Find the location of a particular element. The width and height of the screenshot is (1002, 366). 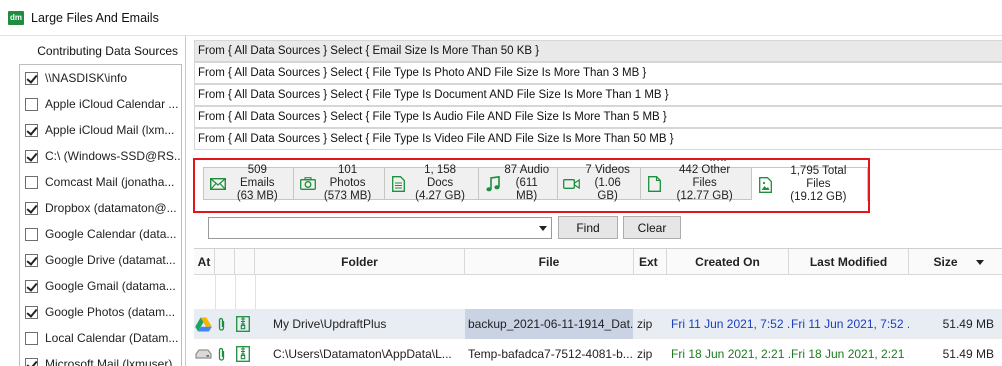

envelope-icon is located at coordinates (218, 184).